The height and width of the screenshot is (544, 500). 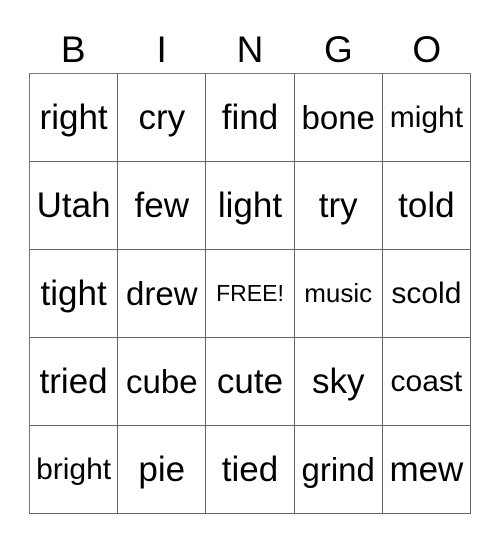 I want to click on bingo-cell: cry, so click(x=162, y=118).